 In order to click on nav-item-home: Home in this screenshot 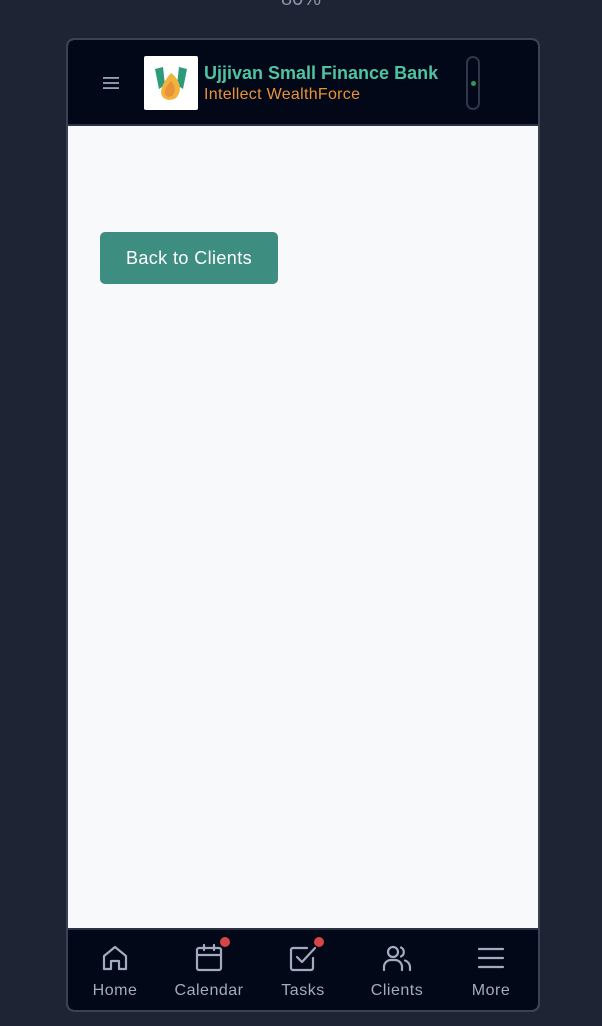, I will do `click(115, 970)`.